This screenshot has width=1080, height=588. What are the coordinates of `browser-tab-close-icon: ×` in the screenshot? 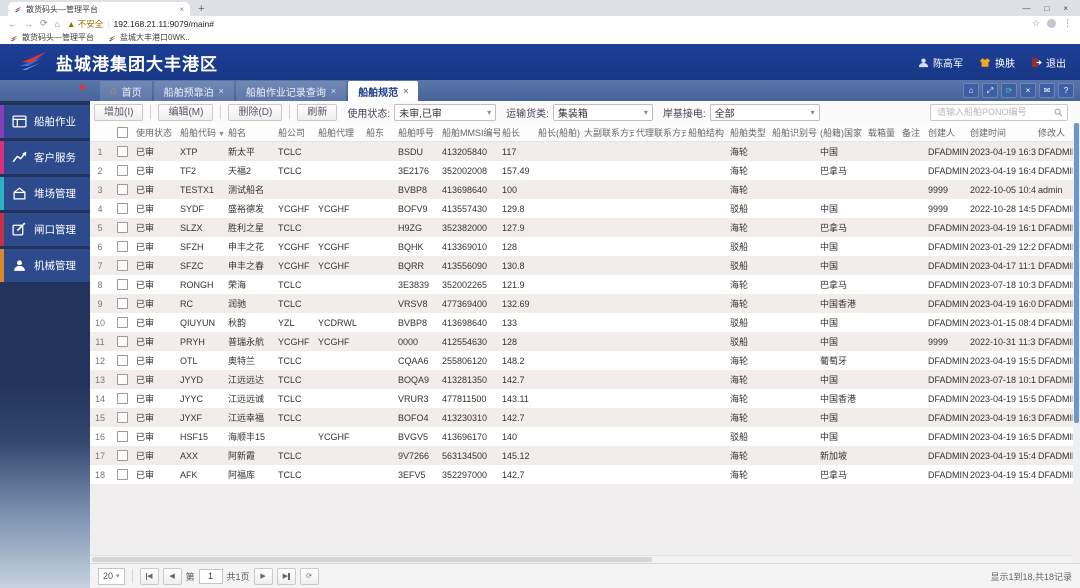 It's located at (181, 9).